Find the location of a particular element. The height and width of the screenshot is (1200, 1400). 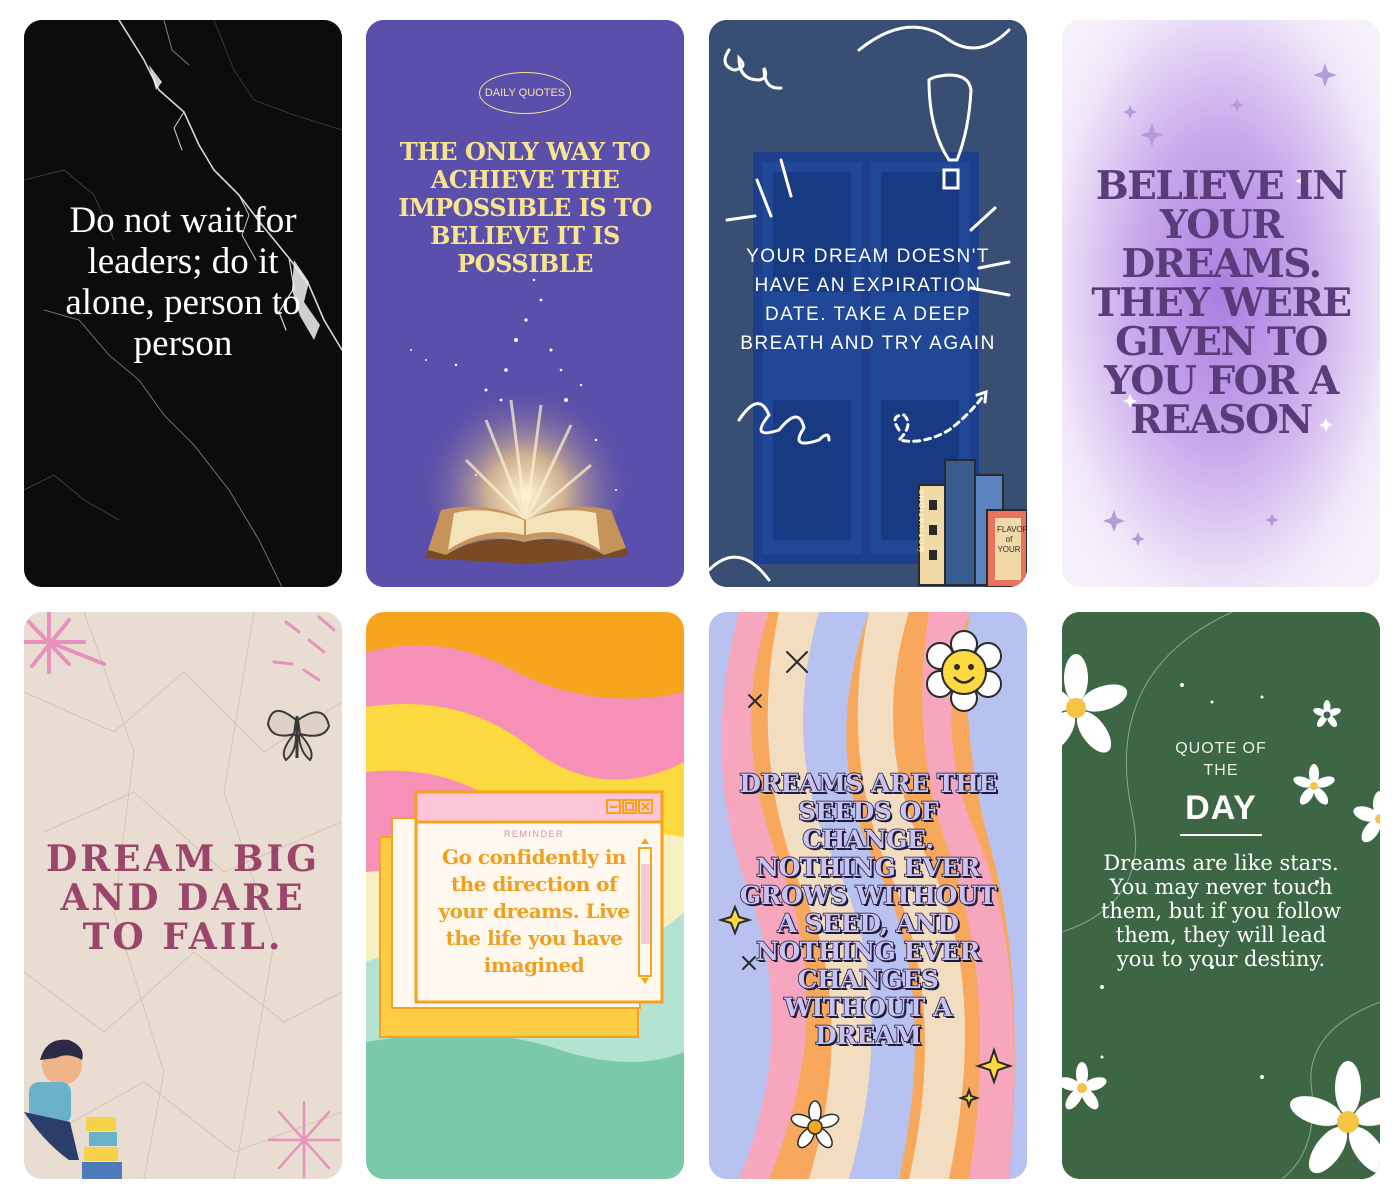

quote-of-the-kicker: QUOTE OF THE is located at coordinates (1221, 759).